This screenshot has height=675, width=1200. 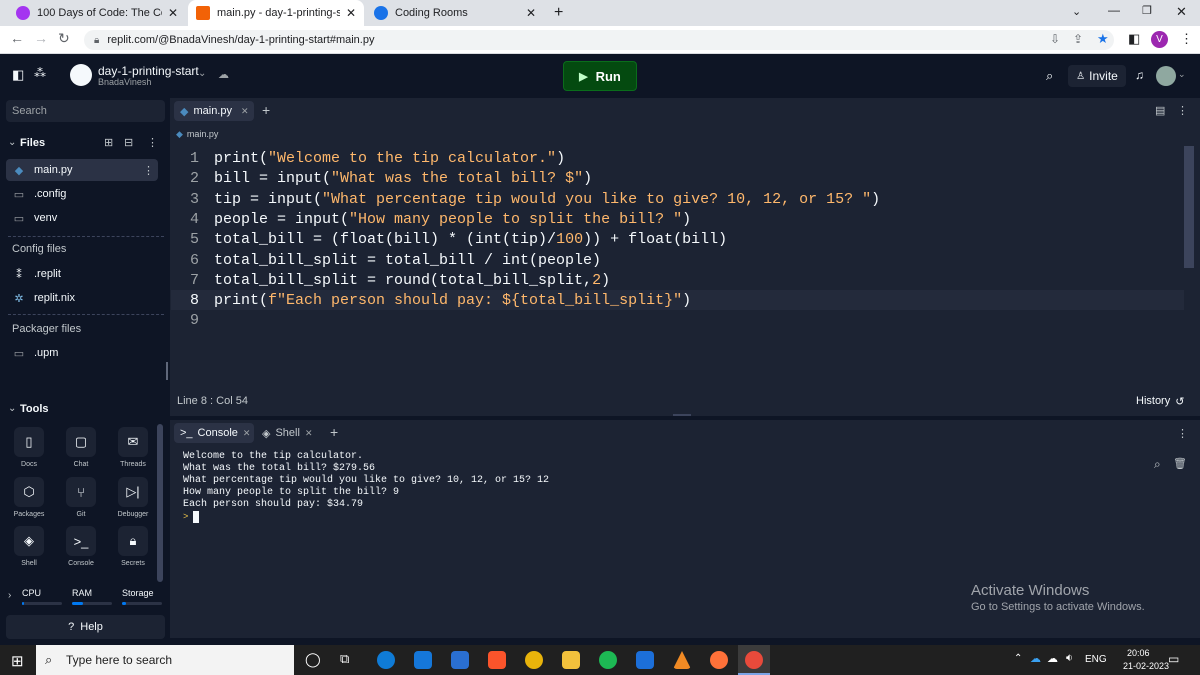 What do you see at coordinates (571, 660) in the screenshot?
I see `file-explorer-icon` at bounding box center [571, 660].